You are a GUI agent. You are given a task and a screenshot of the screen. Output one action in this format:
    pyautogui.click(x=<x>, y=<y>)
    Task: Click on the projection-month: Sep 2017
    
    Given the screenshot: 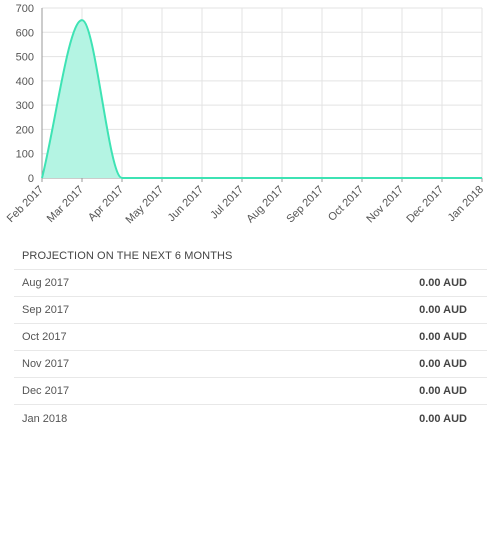 What is the action you would take?
    pyautogui.click(x=46, y=310)
    